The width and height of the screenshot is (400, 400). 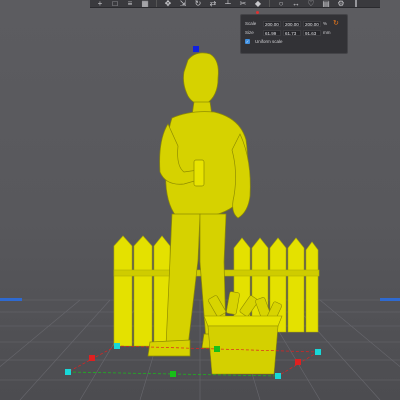 I want to click on scale-handle-left-mid, so click(x=92, y=358).